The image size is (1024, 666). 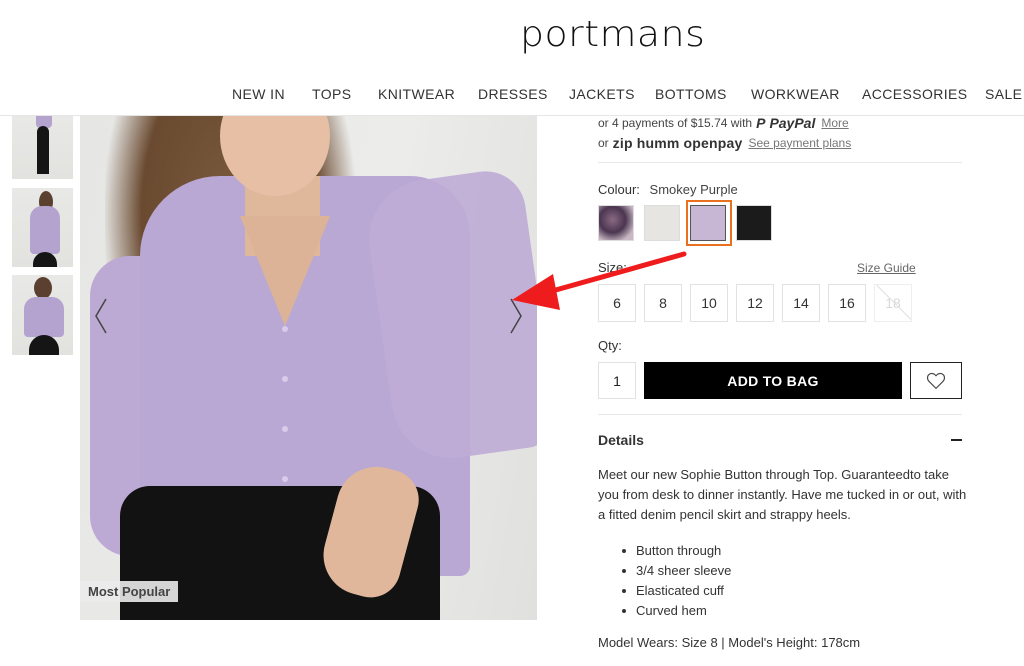 I want to click on most-popular-badge: Most Popular, so click(x=129, y=591).